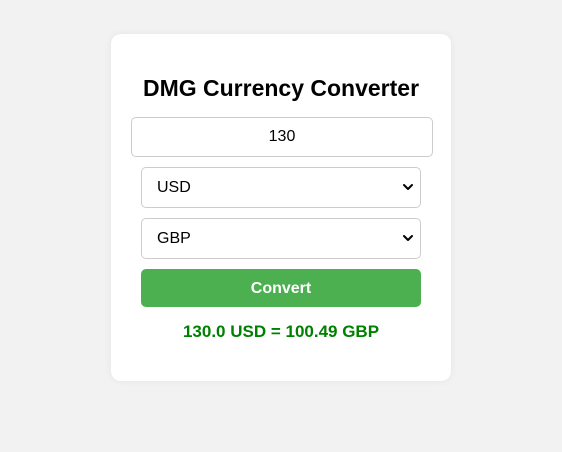  I want to click on amount-input, so click(282, 137).